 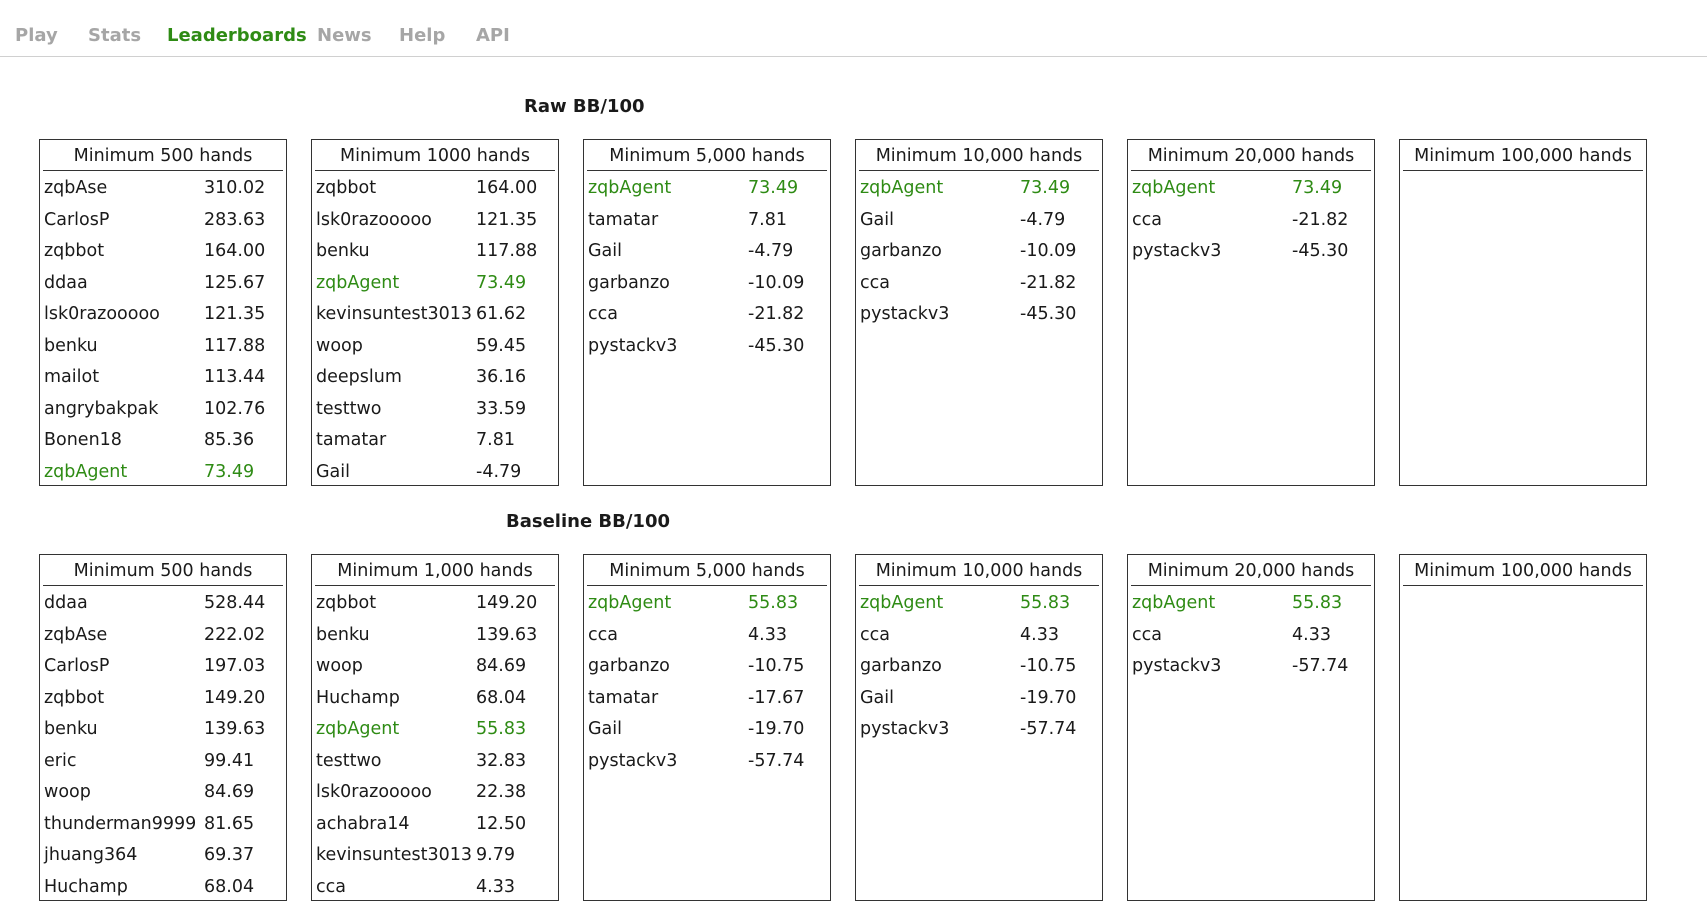 What do you see at coordinates (501, 729) in the screenshot?
I see `bb-value: 55.83` at bounding box center [501, 729].